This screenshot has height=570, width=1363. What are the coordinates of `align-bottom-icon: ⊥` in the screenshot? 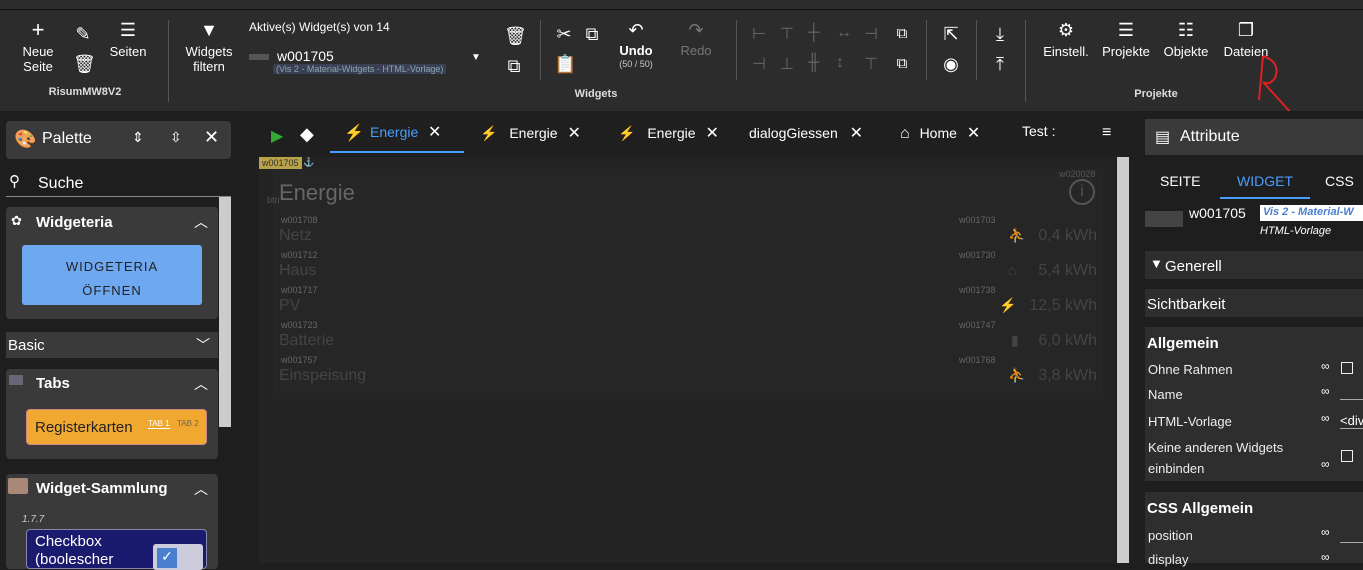 It's located at (787, 64).